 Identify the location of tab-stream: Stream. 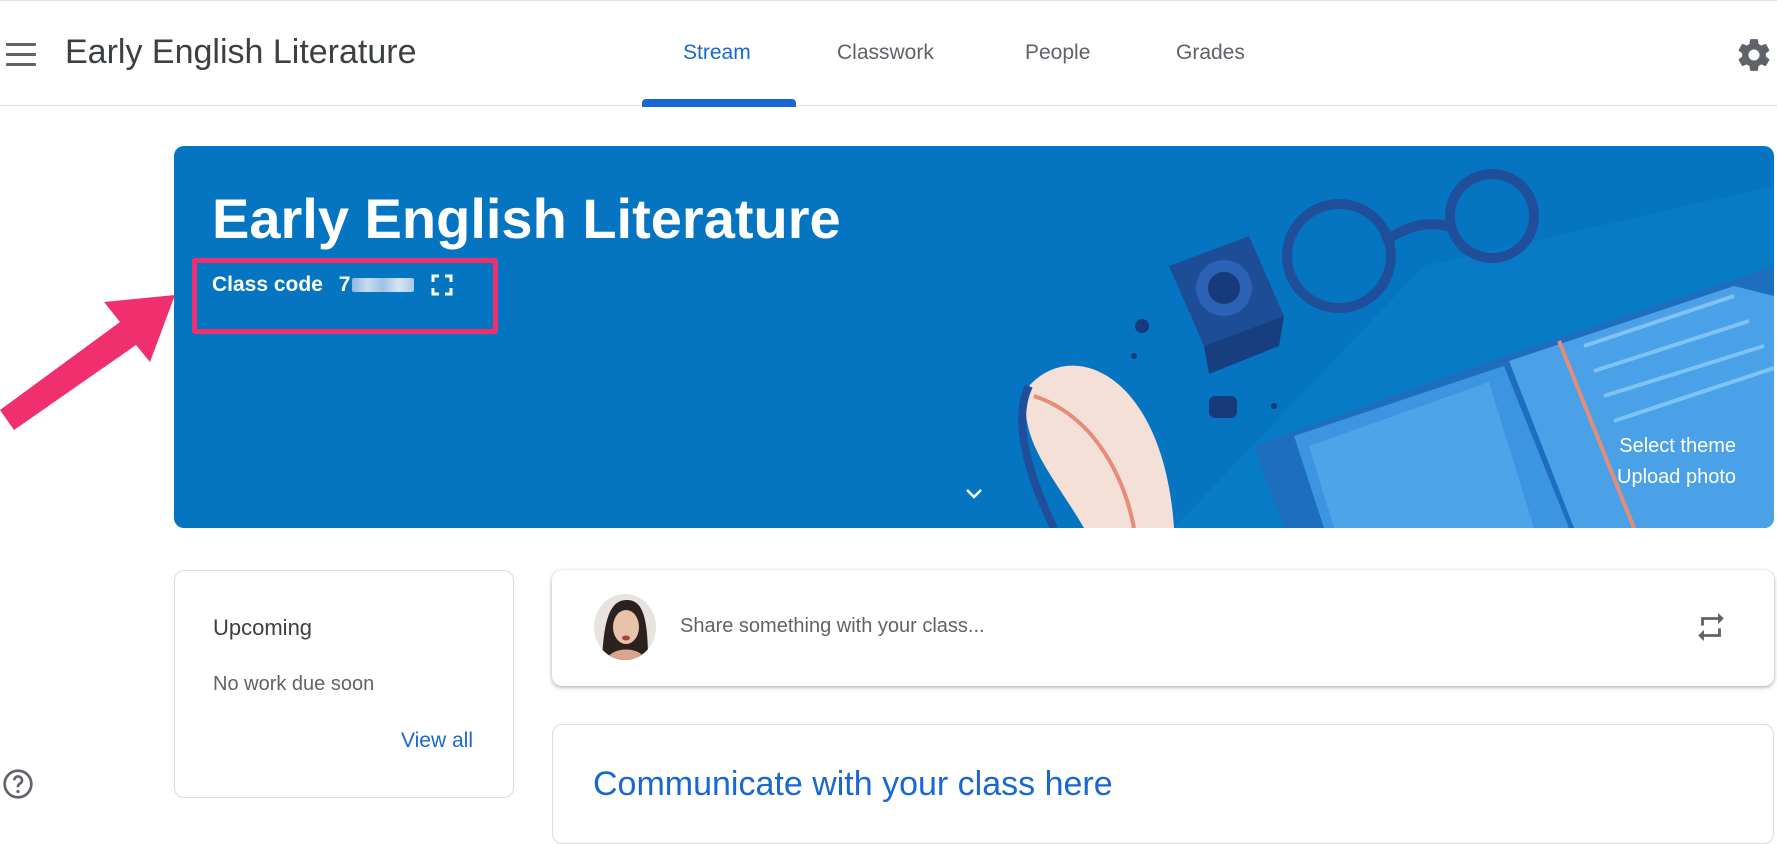
(717, 53).